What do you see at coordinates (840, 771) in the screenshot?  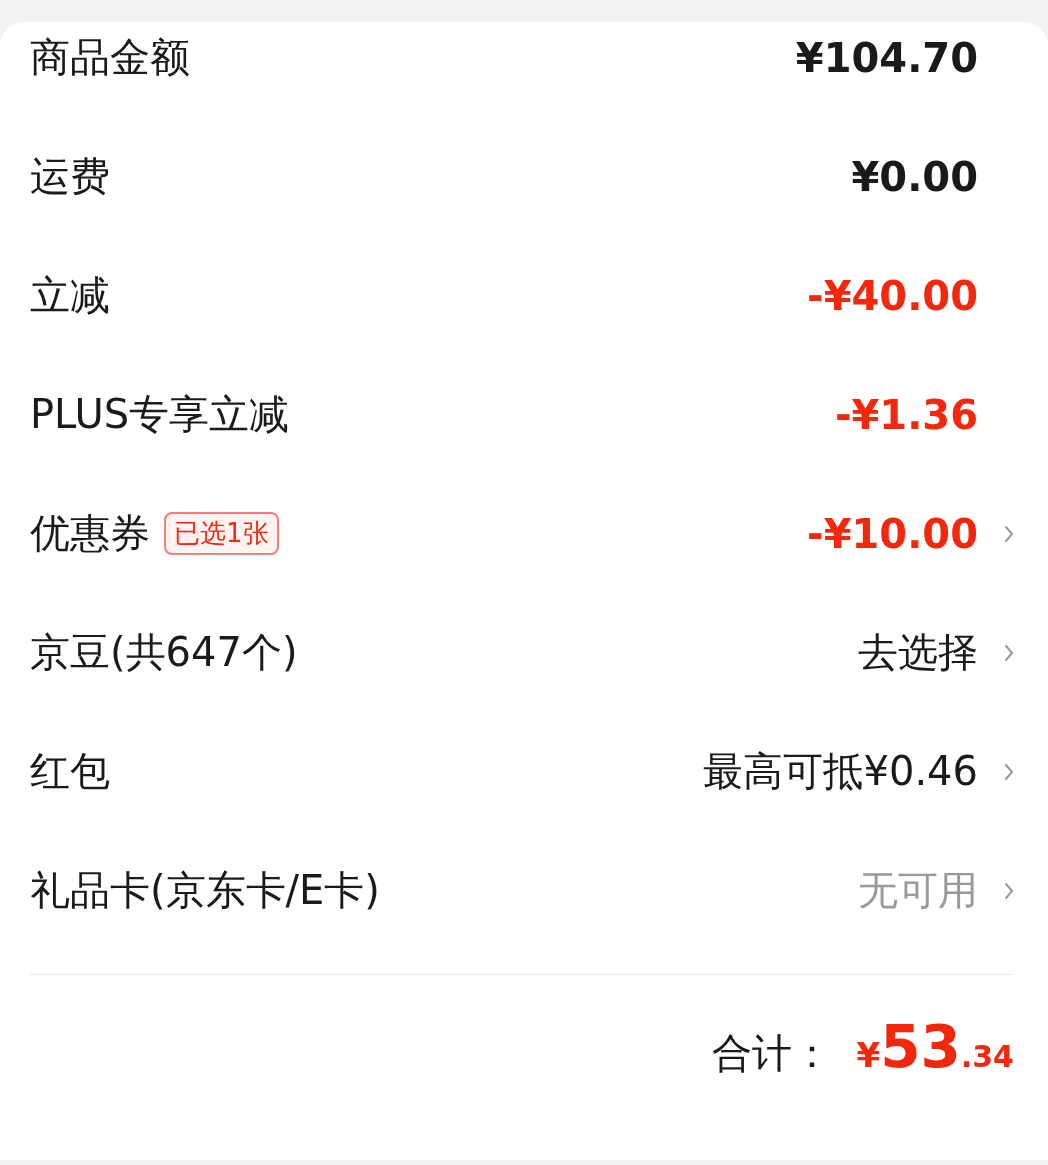 I see `row-value: 最高可抵¥0.46` at bounding box center [840, 771].